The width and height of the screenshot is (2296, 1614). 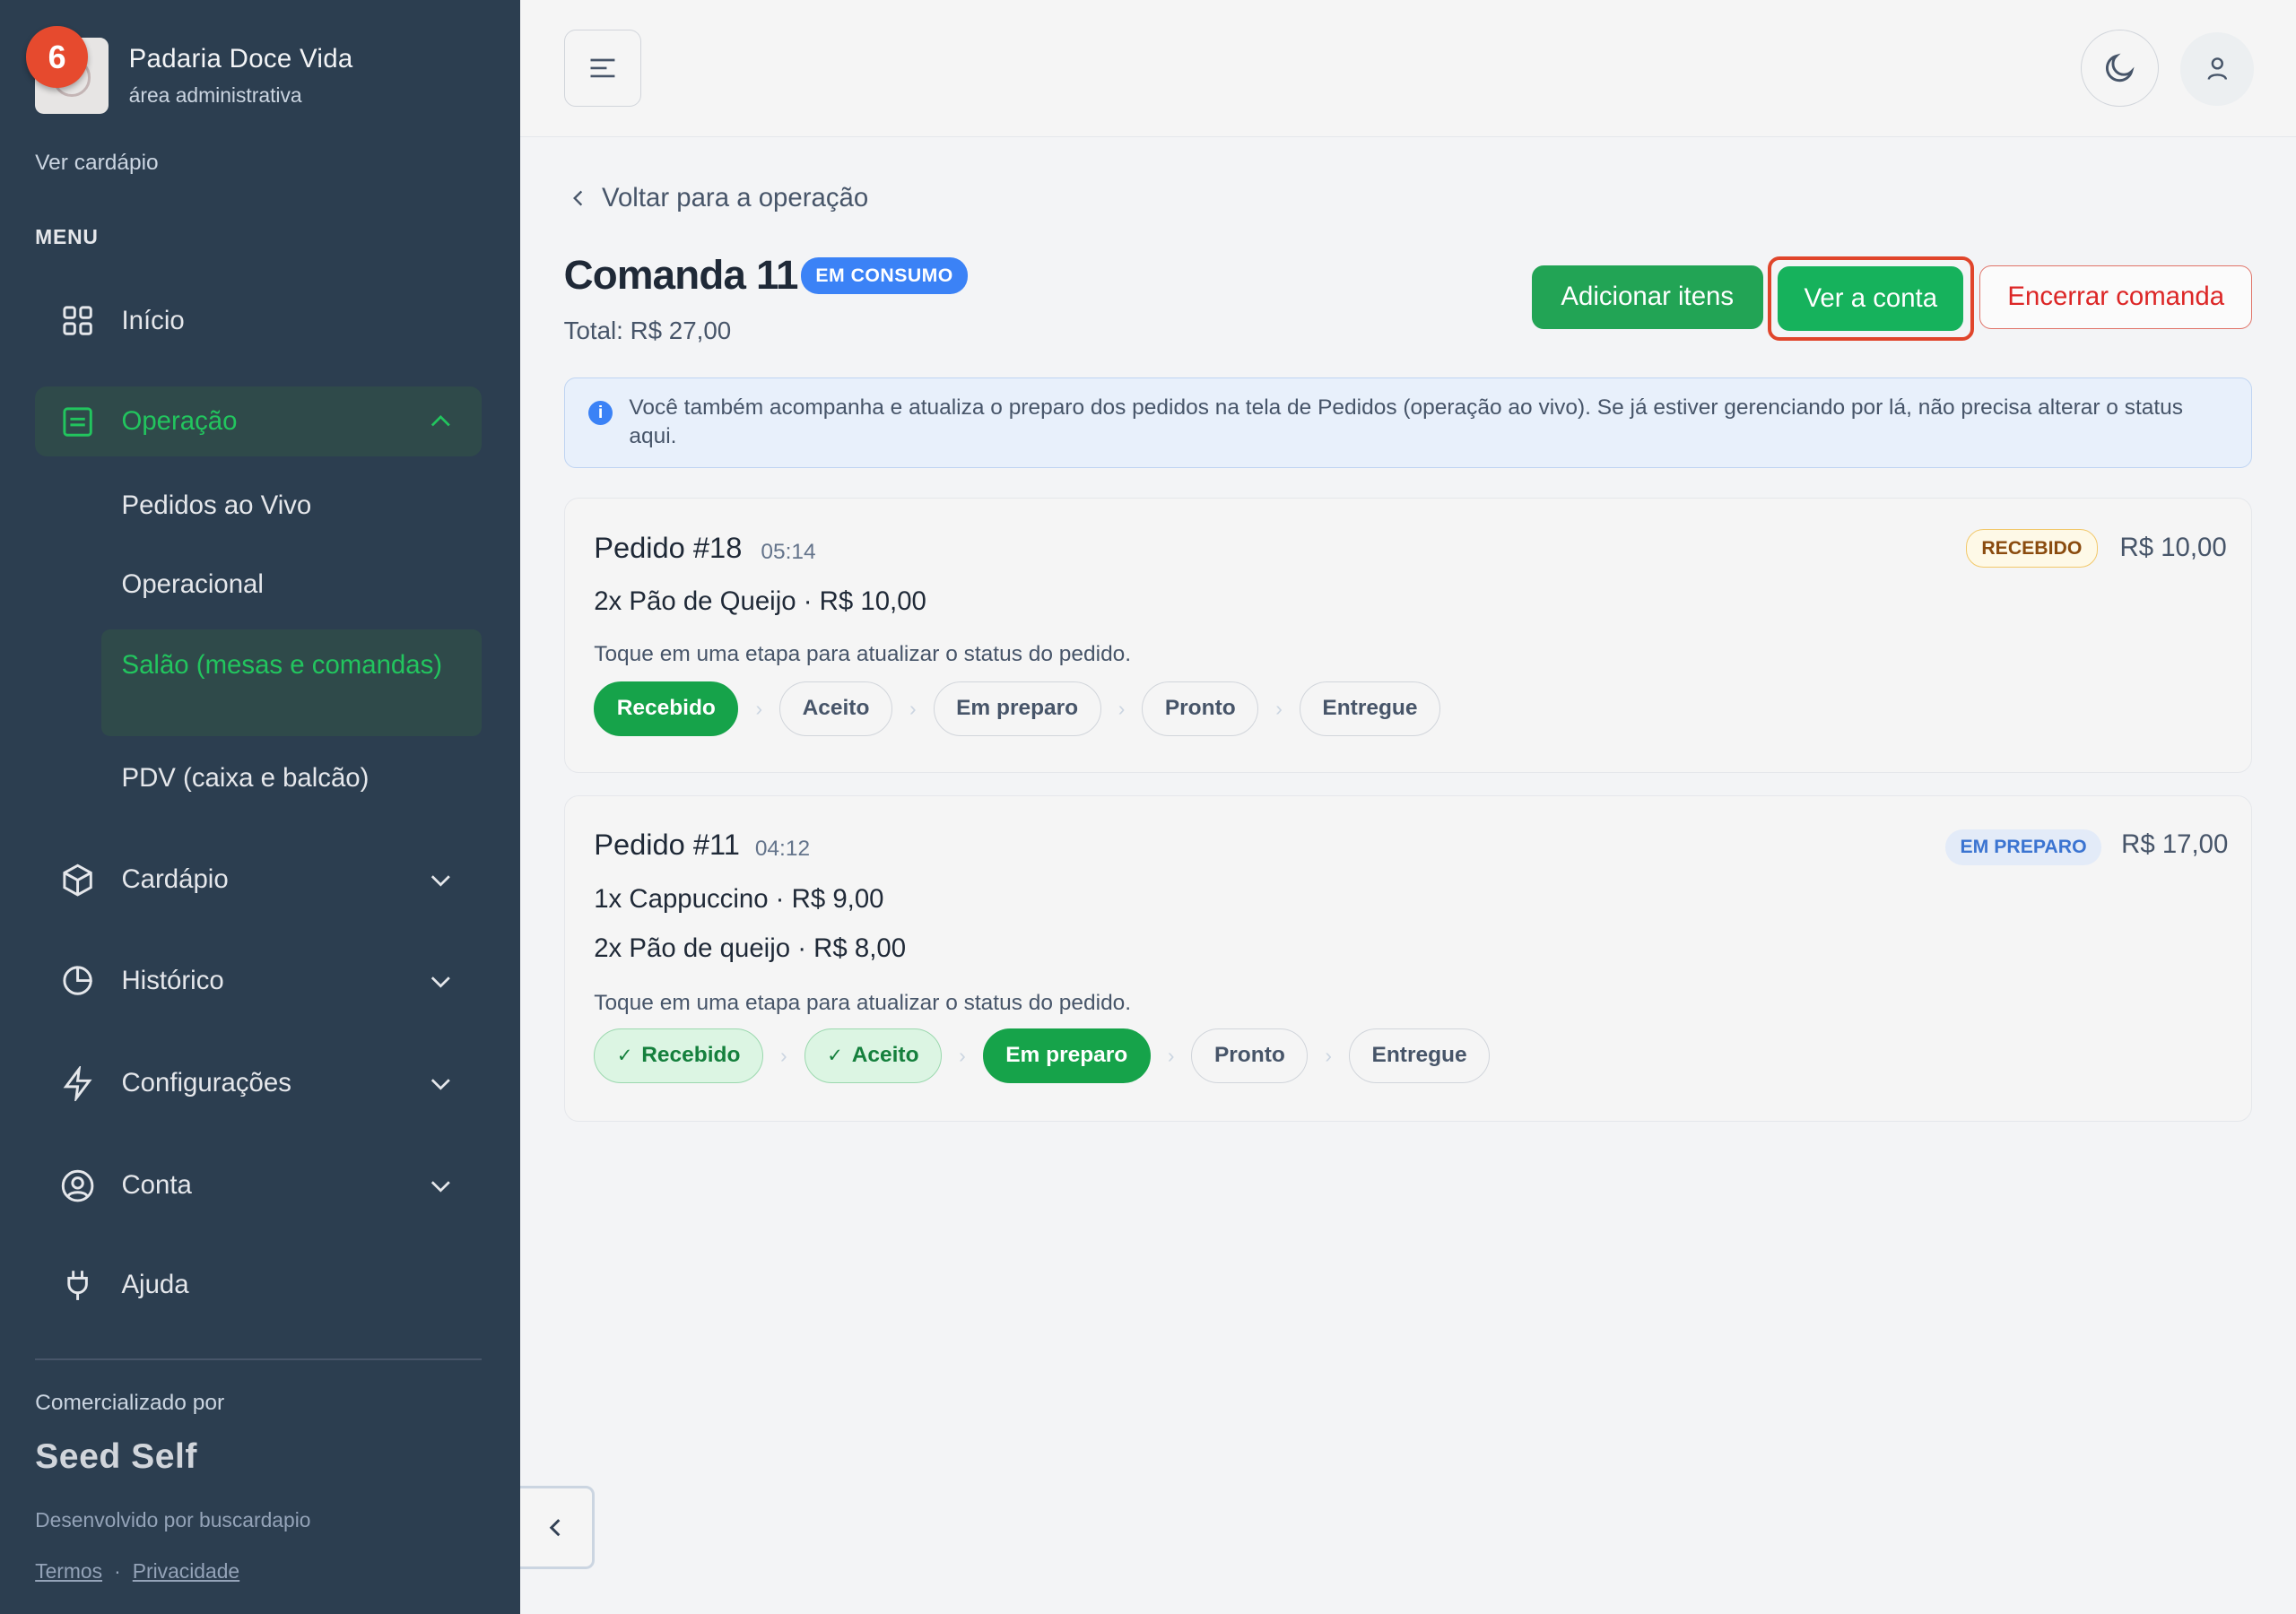 What do you see at coordinates (259, 421) in the screenshot?
I see `sidebar-item-operacao: Operação` at bounding box center [259, 421].